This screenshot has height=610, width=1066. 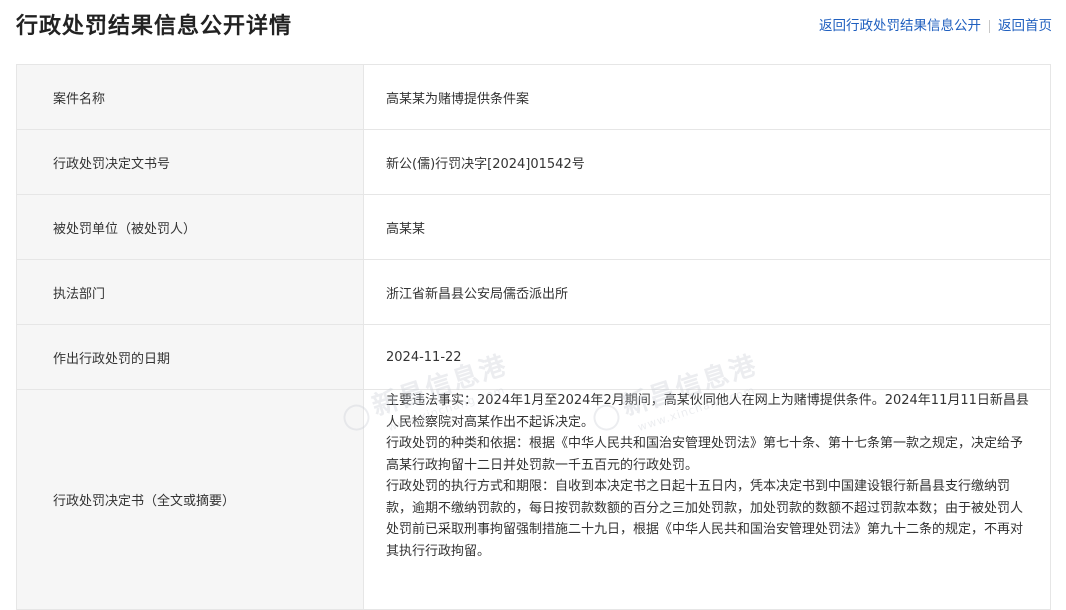 I want to click on nav-links: 返回行政处罚结果信息公开 返回首页, so click(x=935, y=26).